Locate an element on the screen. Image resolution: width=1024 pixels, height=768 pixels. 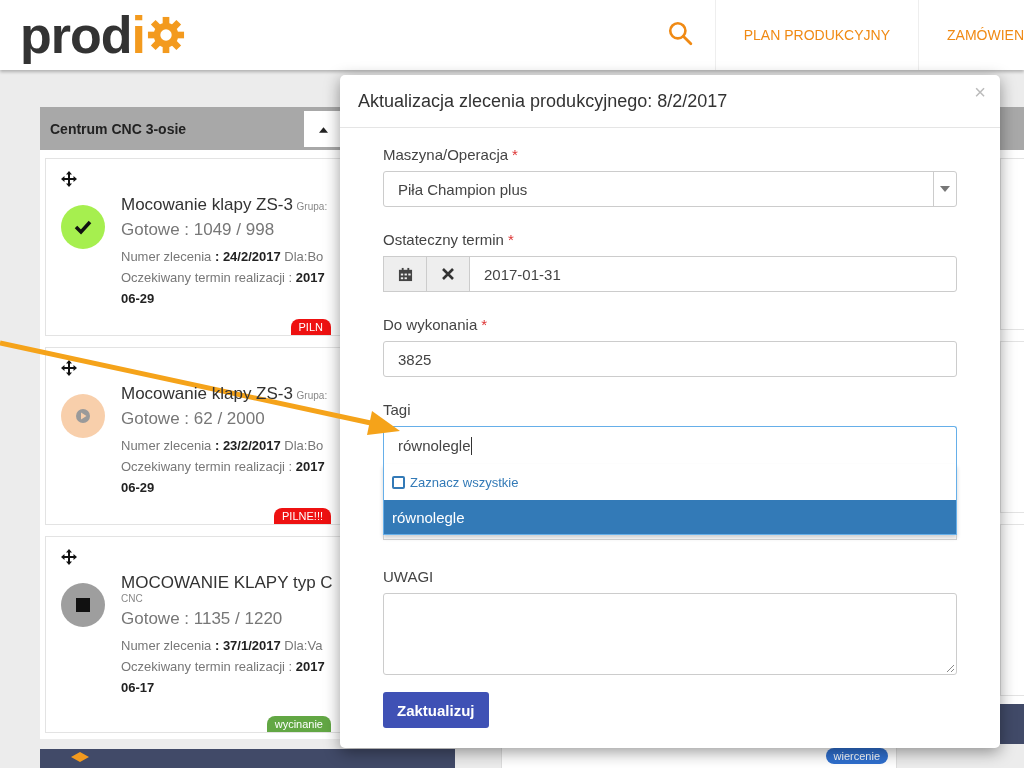
status-stop-icon is located at coordinates (83, 605).